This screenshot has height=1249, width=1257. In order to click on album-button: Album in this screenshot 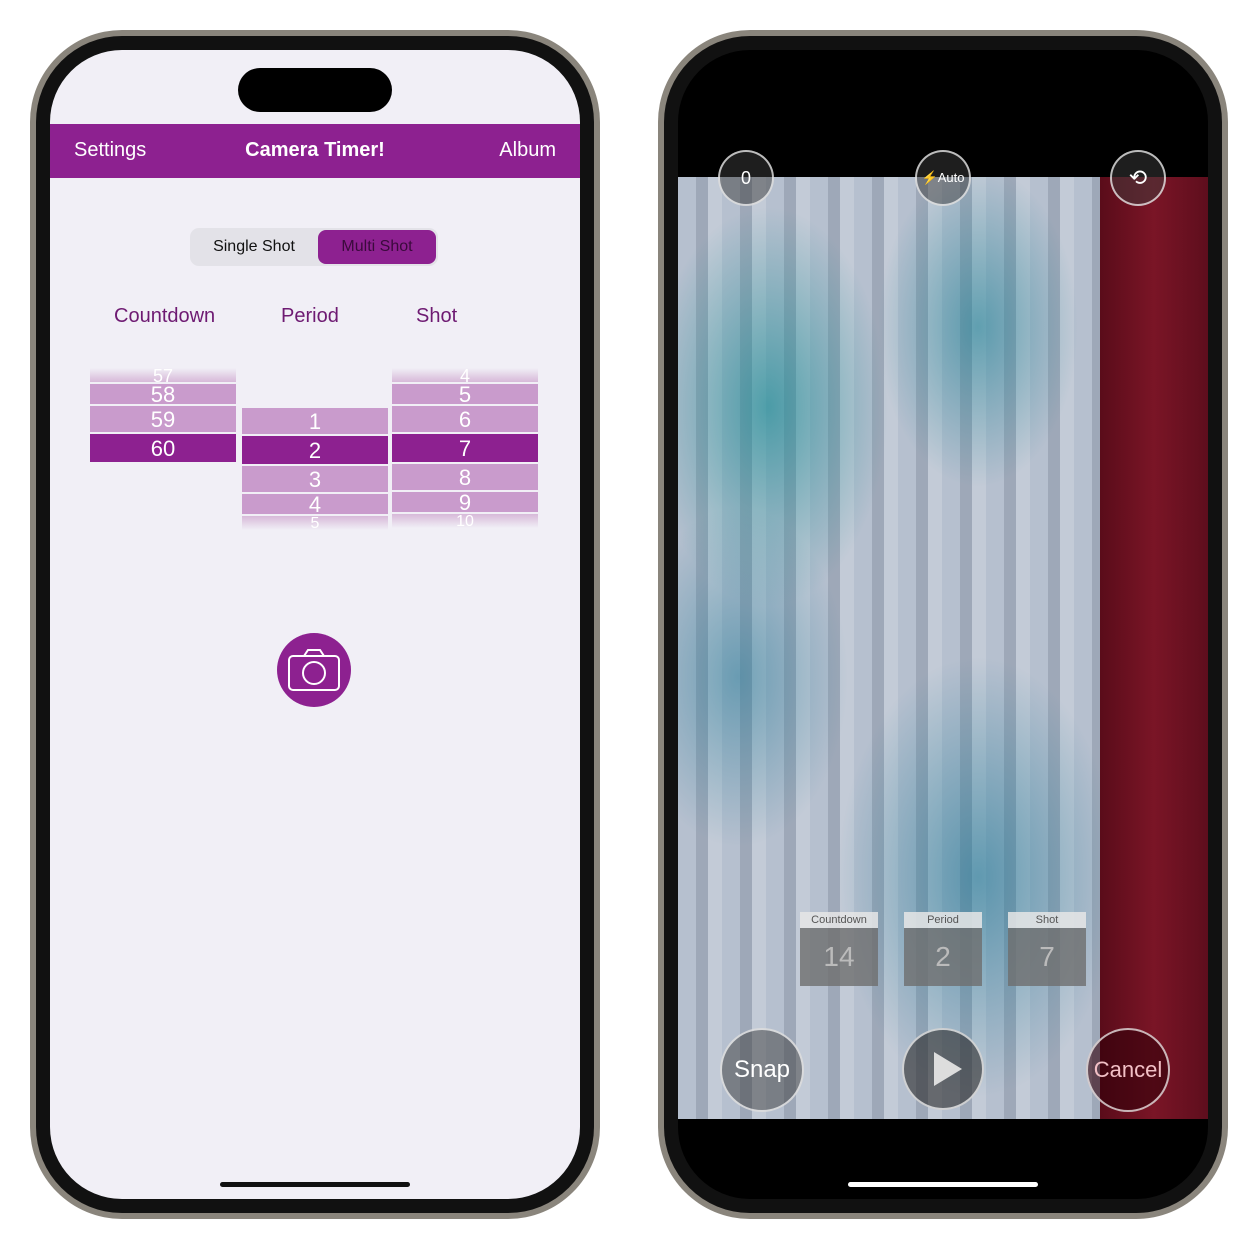, I will do `click(527, 150)`.